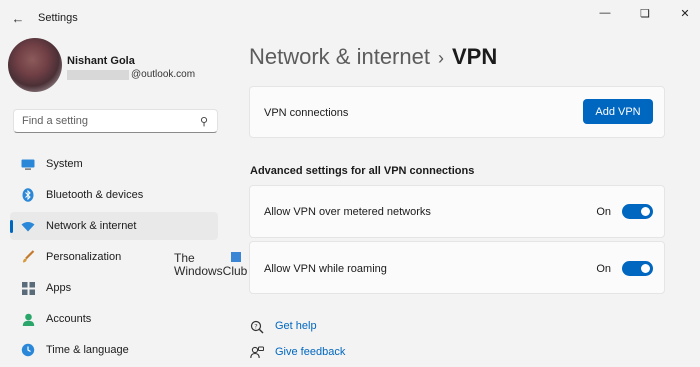 The image size is (700, 367). I want to click on sidebar-item-label: Bluetooth & devices, so click(95, 195).